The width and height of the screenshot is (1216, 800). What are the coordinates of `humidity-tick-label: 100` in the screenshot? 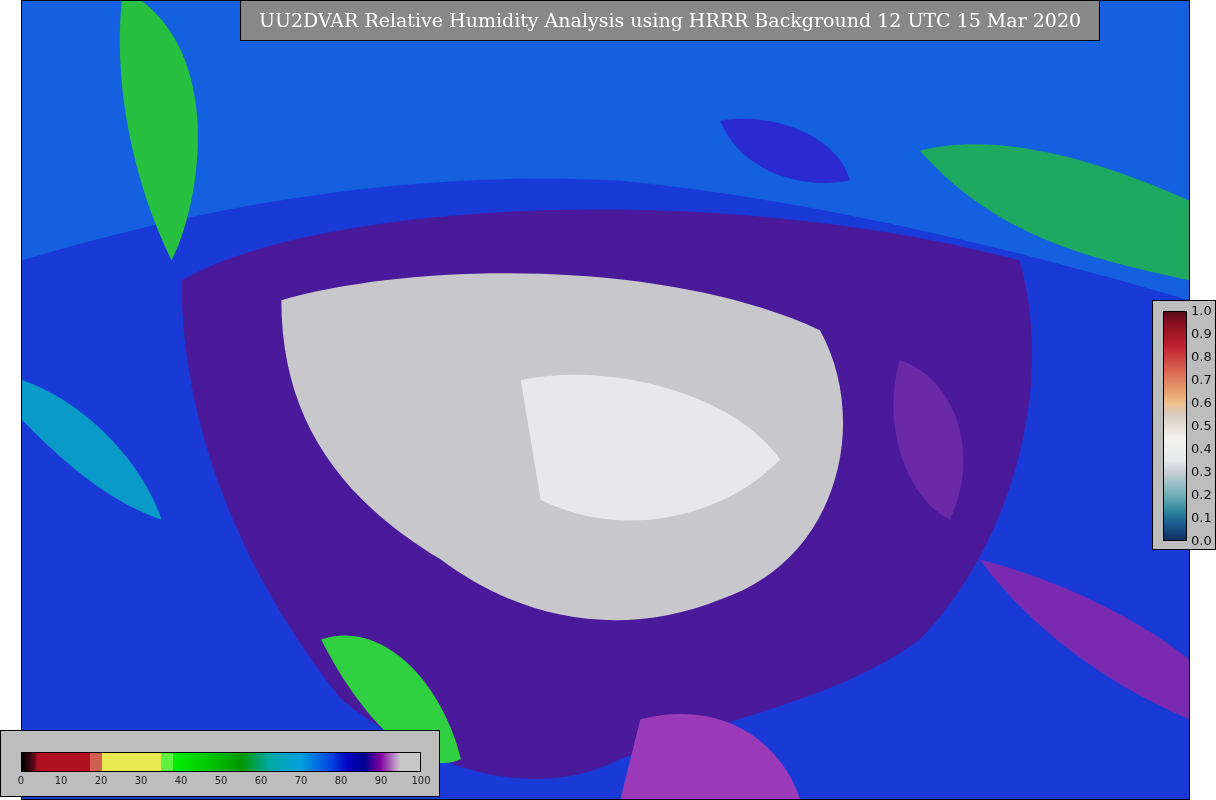 It's located at (421, 781).